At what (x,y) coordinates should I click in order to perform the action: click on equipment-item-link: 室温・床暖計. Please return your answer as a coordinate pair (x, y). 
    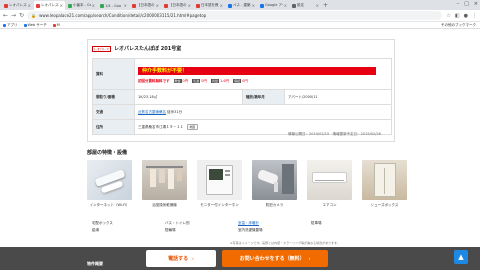
    Looking at the image, I should click on (274, 223).